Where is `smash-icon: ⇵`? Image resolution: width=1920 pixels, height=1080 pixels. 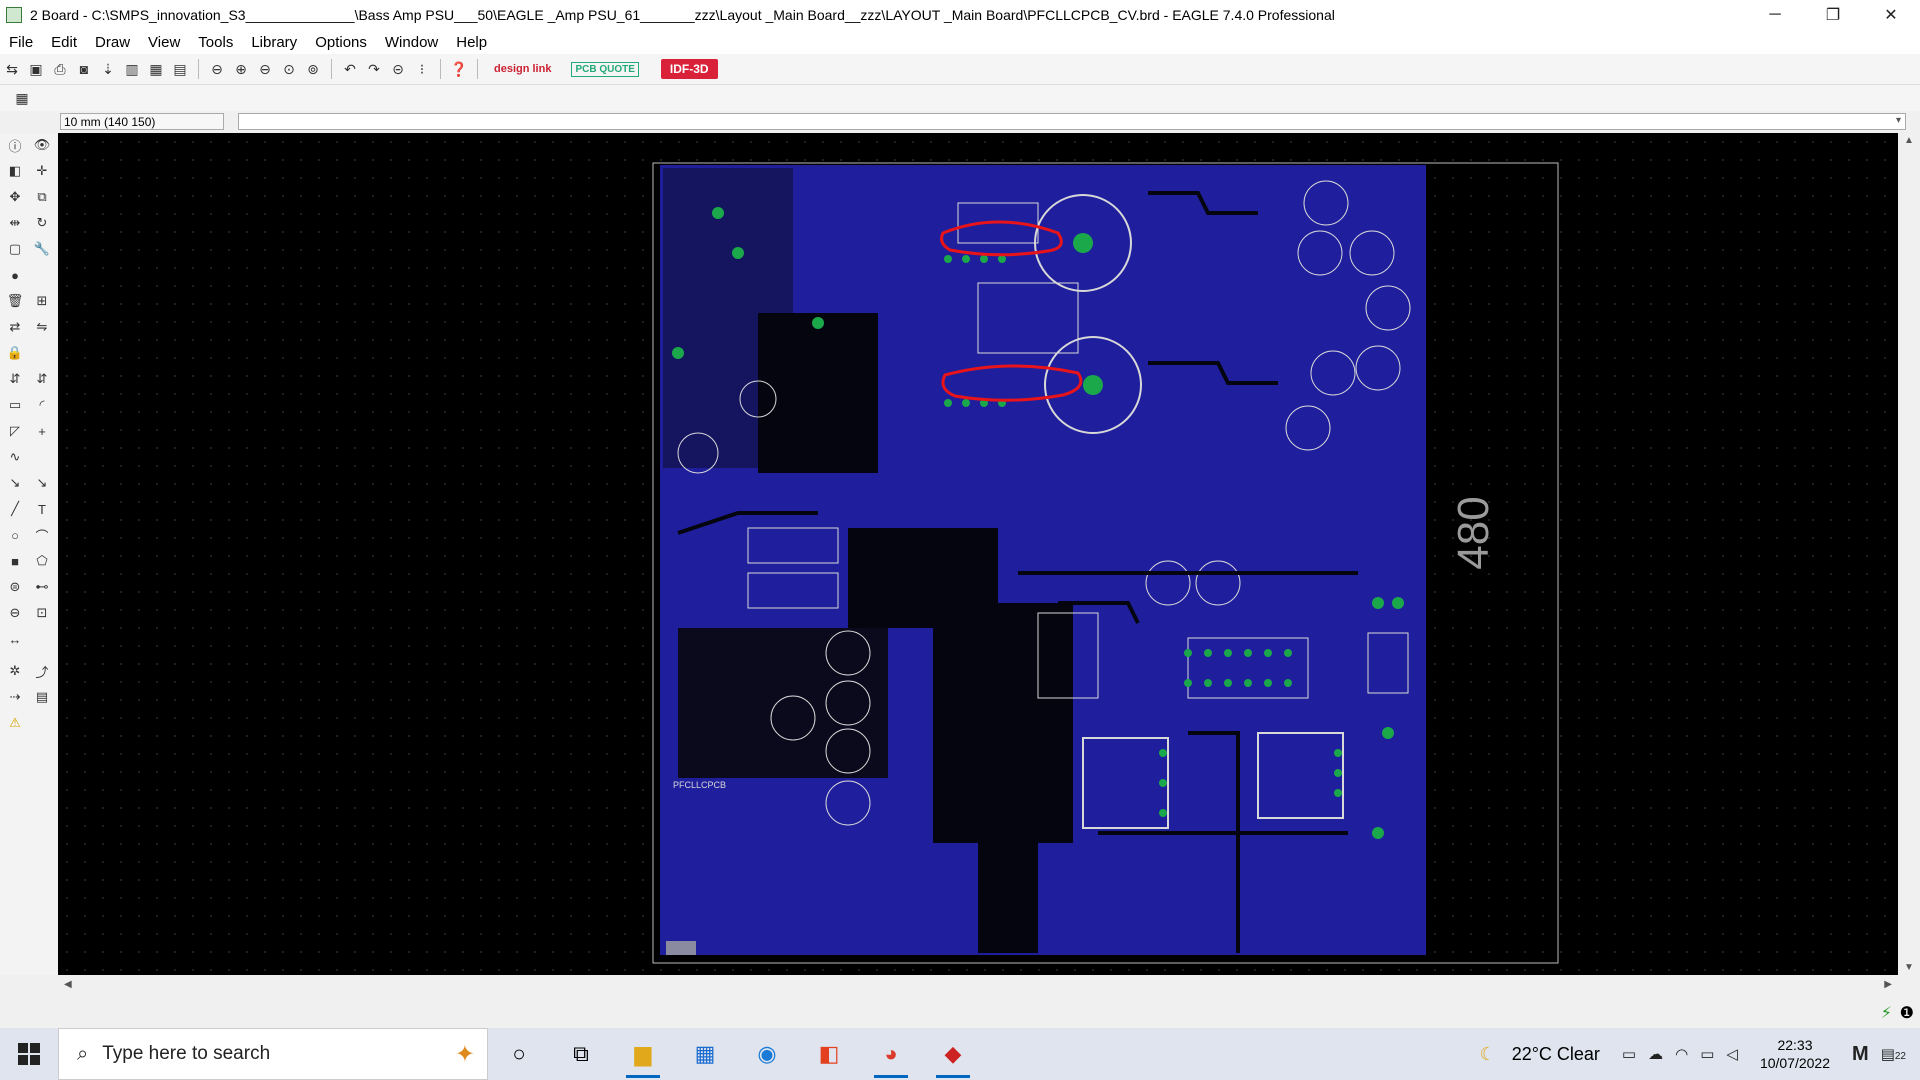
smash-icon: ⇵ is located at coordinates (15, 379).